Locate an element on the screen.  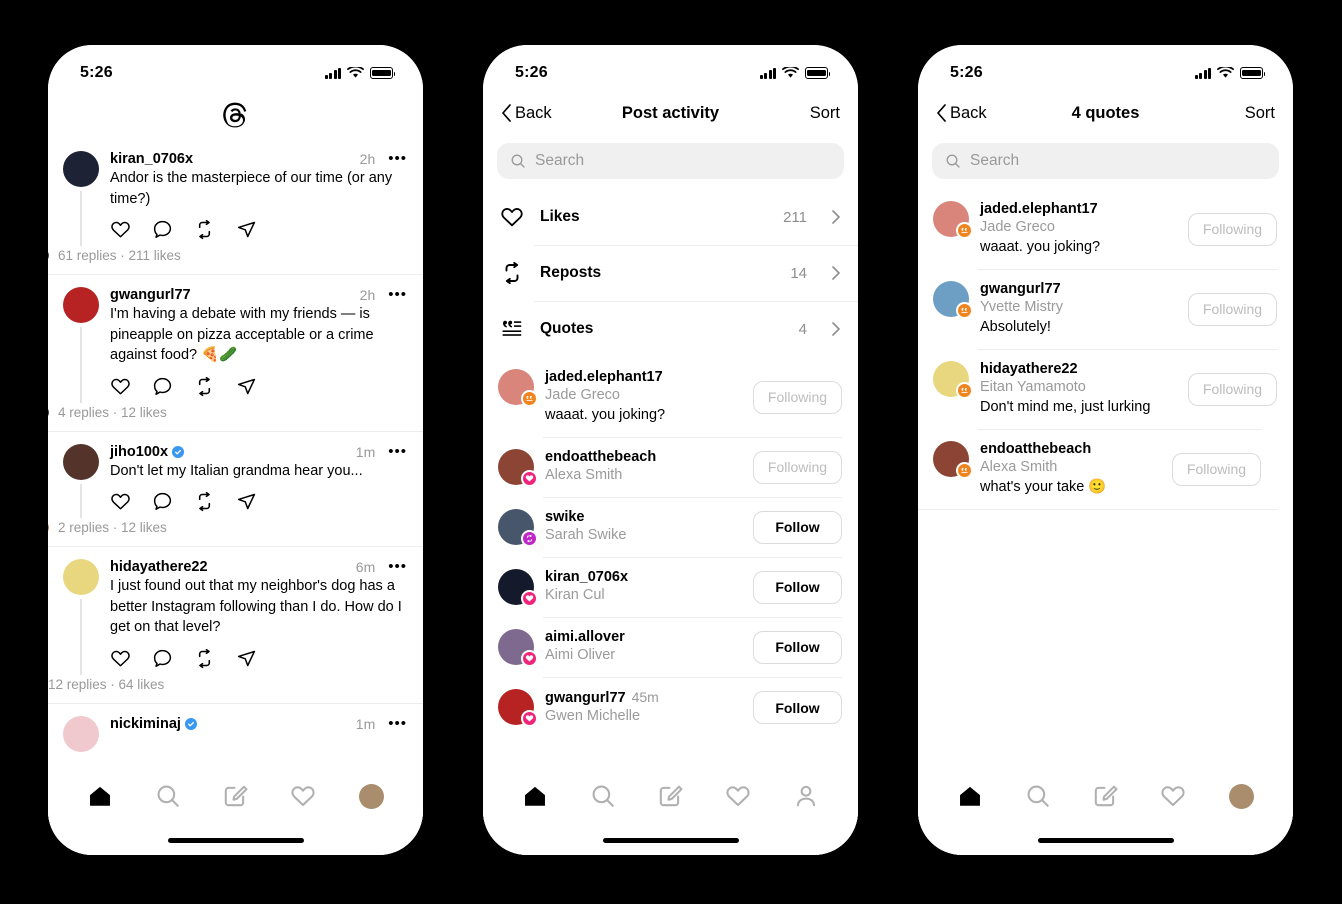
post-username: nickiminaj is located at coordinates (145, 724).